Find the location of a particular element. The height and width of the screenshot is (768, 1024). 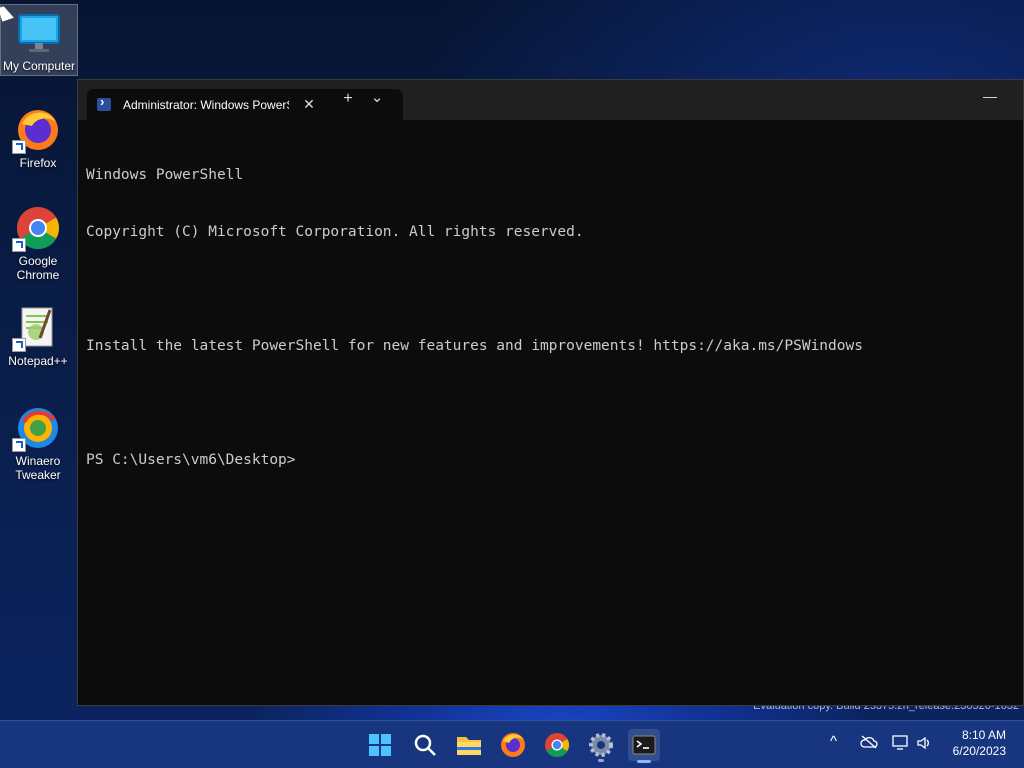

desktop-icon-label: Google Chrome is located at coordinates (38, 268).